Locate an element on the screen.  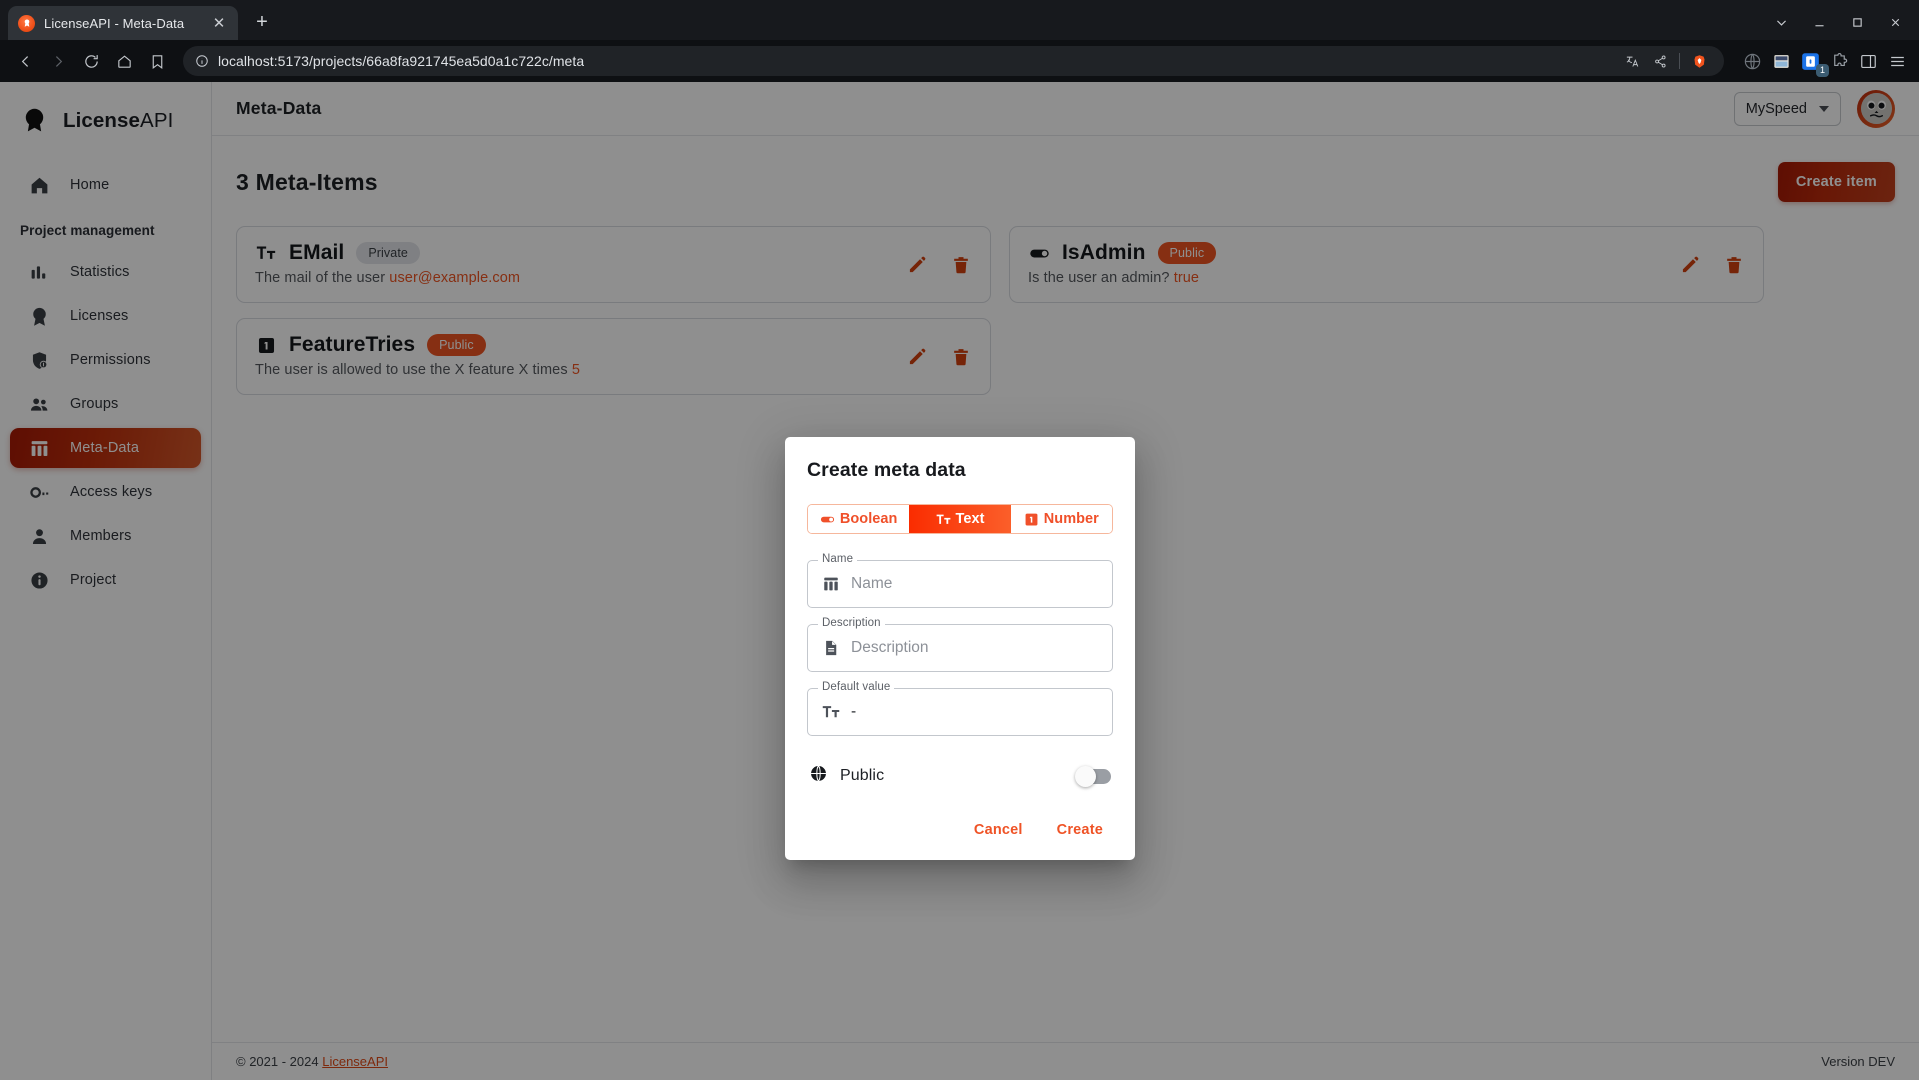
create-button: Create is located at coordinates (1080, 830).